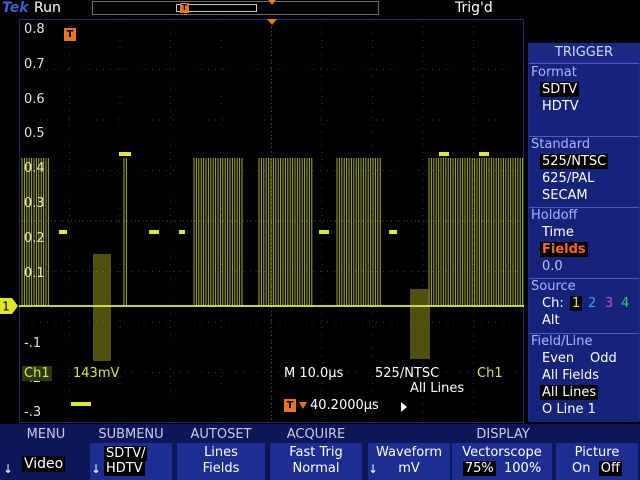 The width and height of the screenshot is (640, 480). Describe the element at coordinates (46, 434) in the screenshot. I see `menu-header: MENU` at that location.